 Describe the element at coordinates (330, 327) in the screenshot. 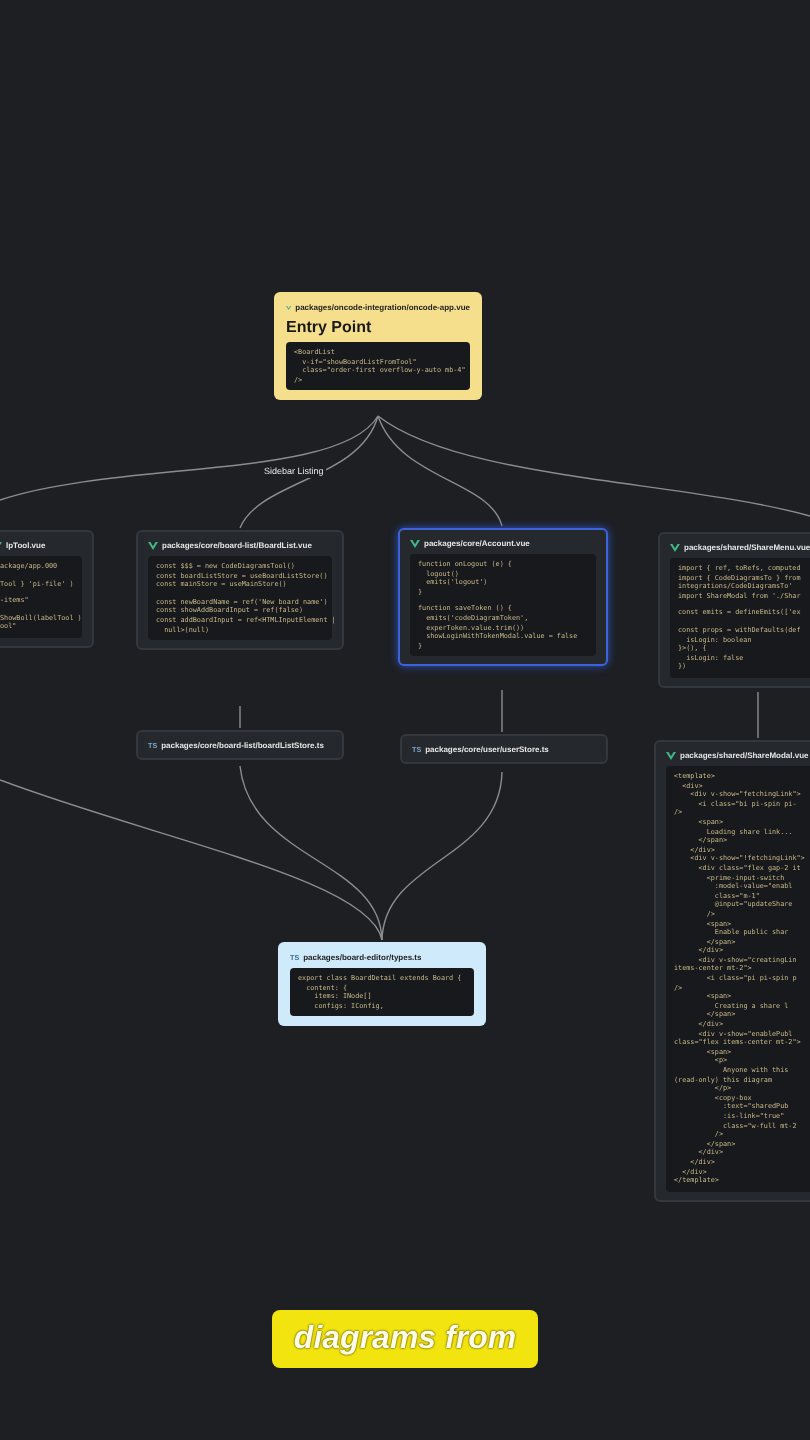

I see `node-heading: Entry Point` at that location.